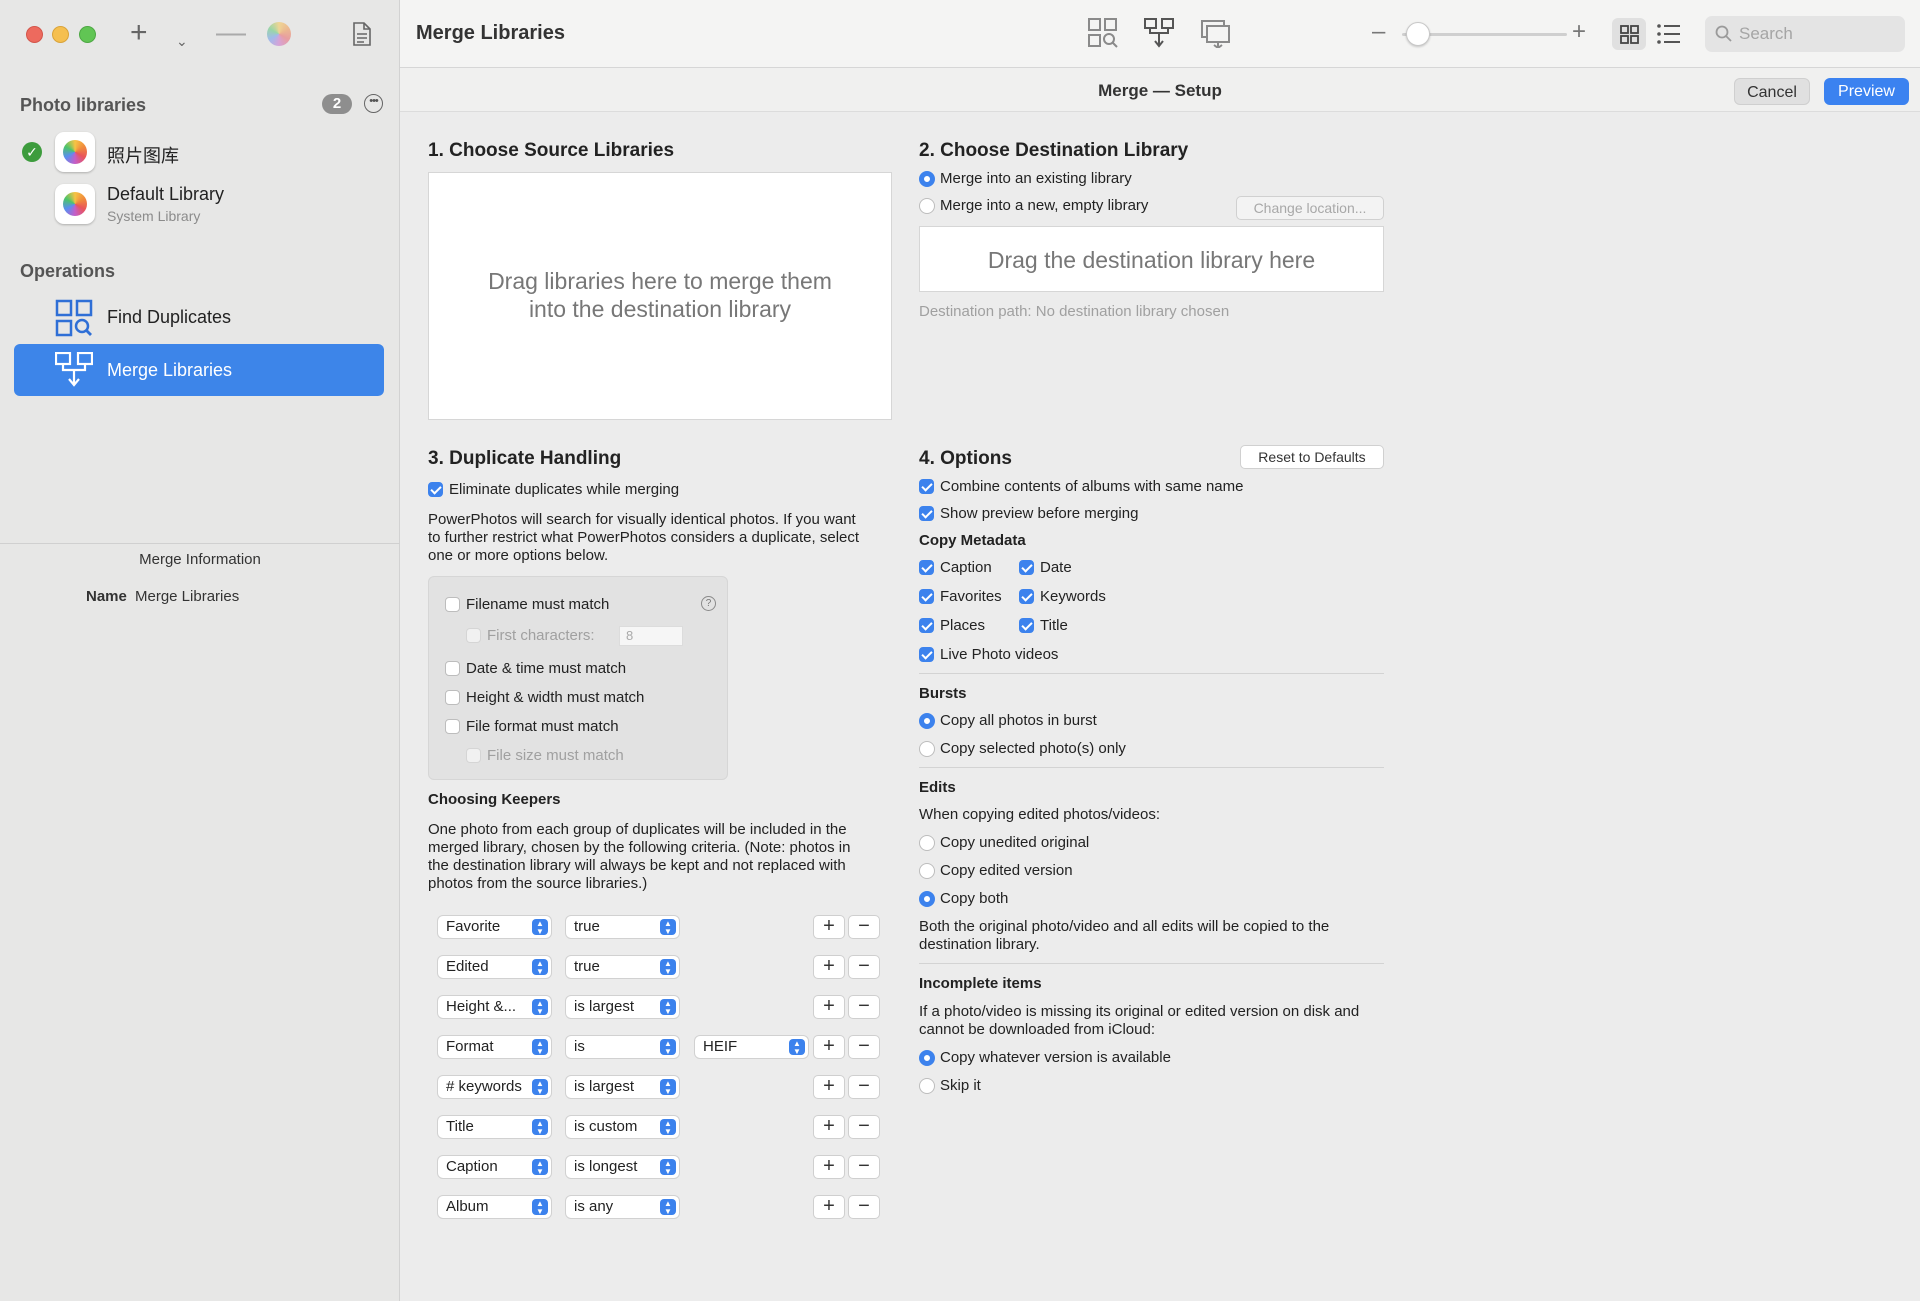 The height and width of the screenshot is (1301, 1920). What do you see at coordinates (1723, 33) in the screenshot?
I see `search-icon` at bounding box center [1723, 33].